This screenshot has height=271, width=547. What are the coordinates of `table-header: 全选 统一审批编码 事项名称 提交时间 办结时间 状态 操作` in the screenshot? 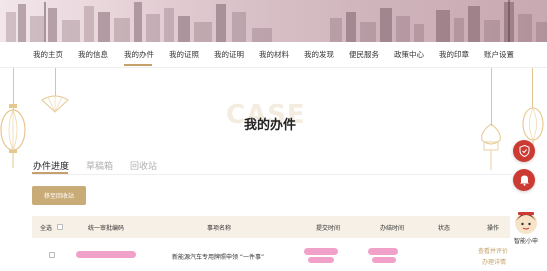 It's located at (271, 227).